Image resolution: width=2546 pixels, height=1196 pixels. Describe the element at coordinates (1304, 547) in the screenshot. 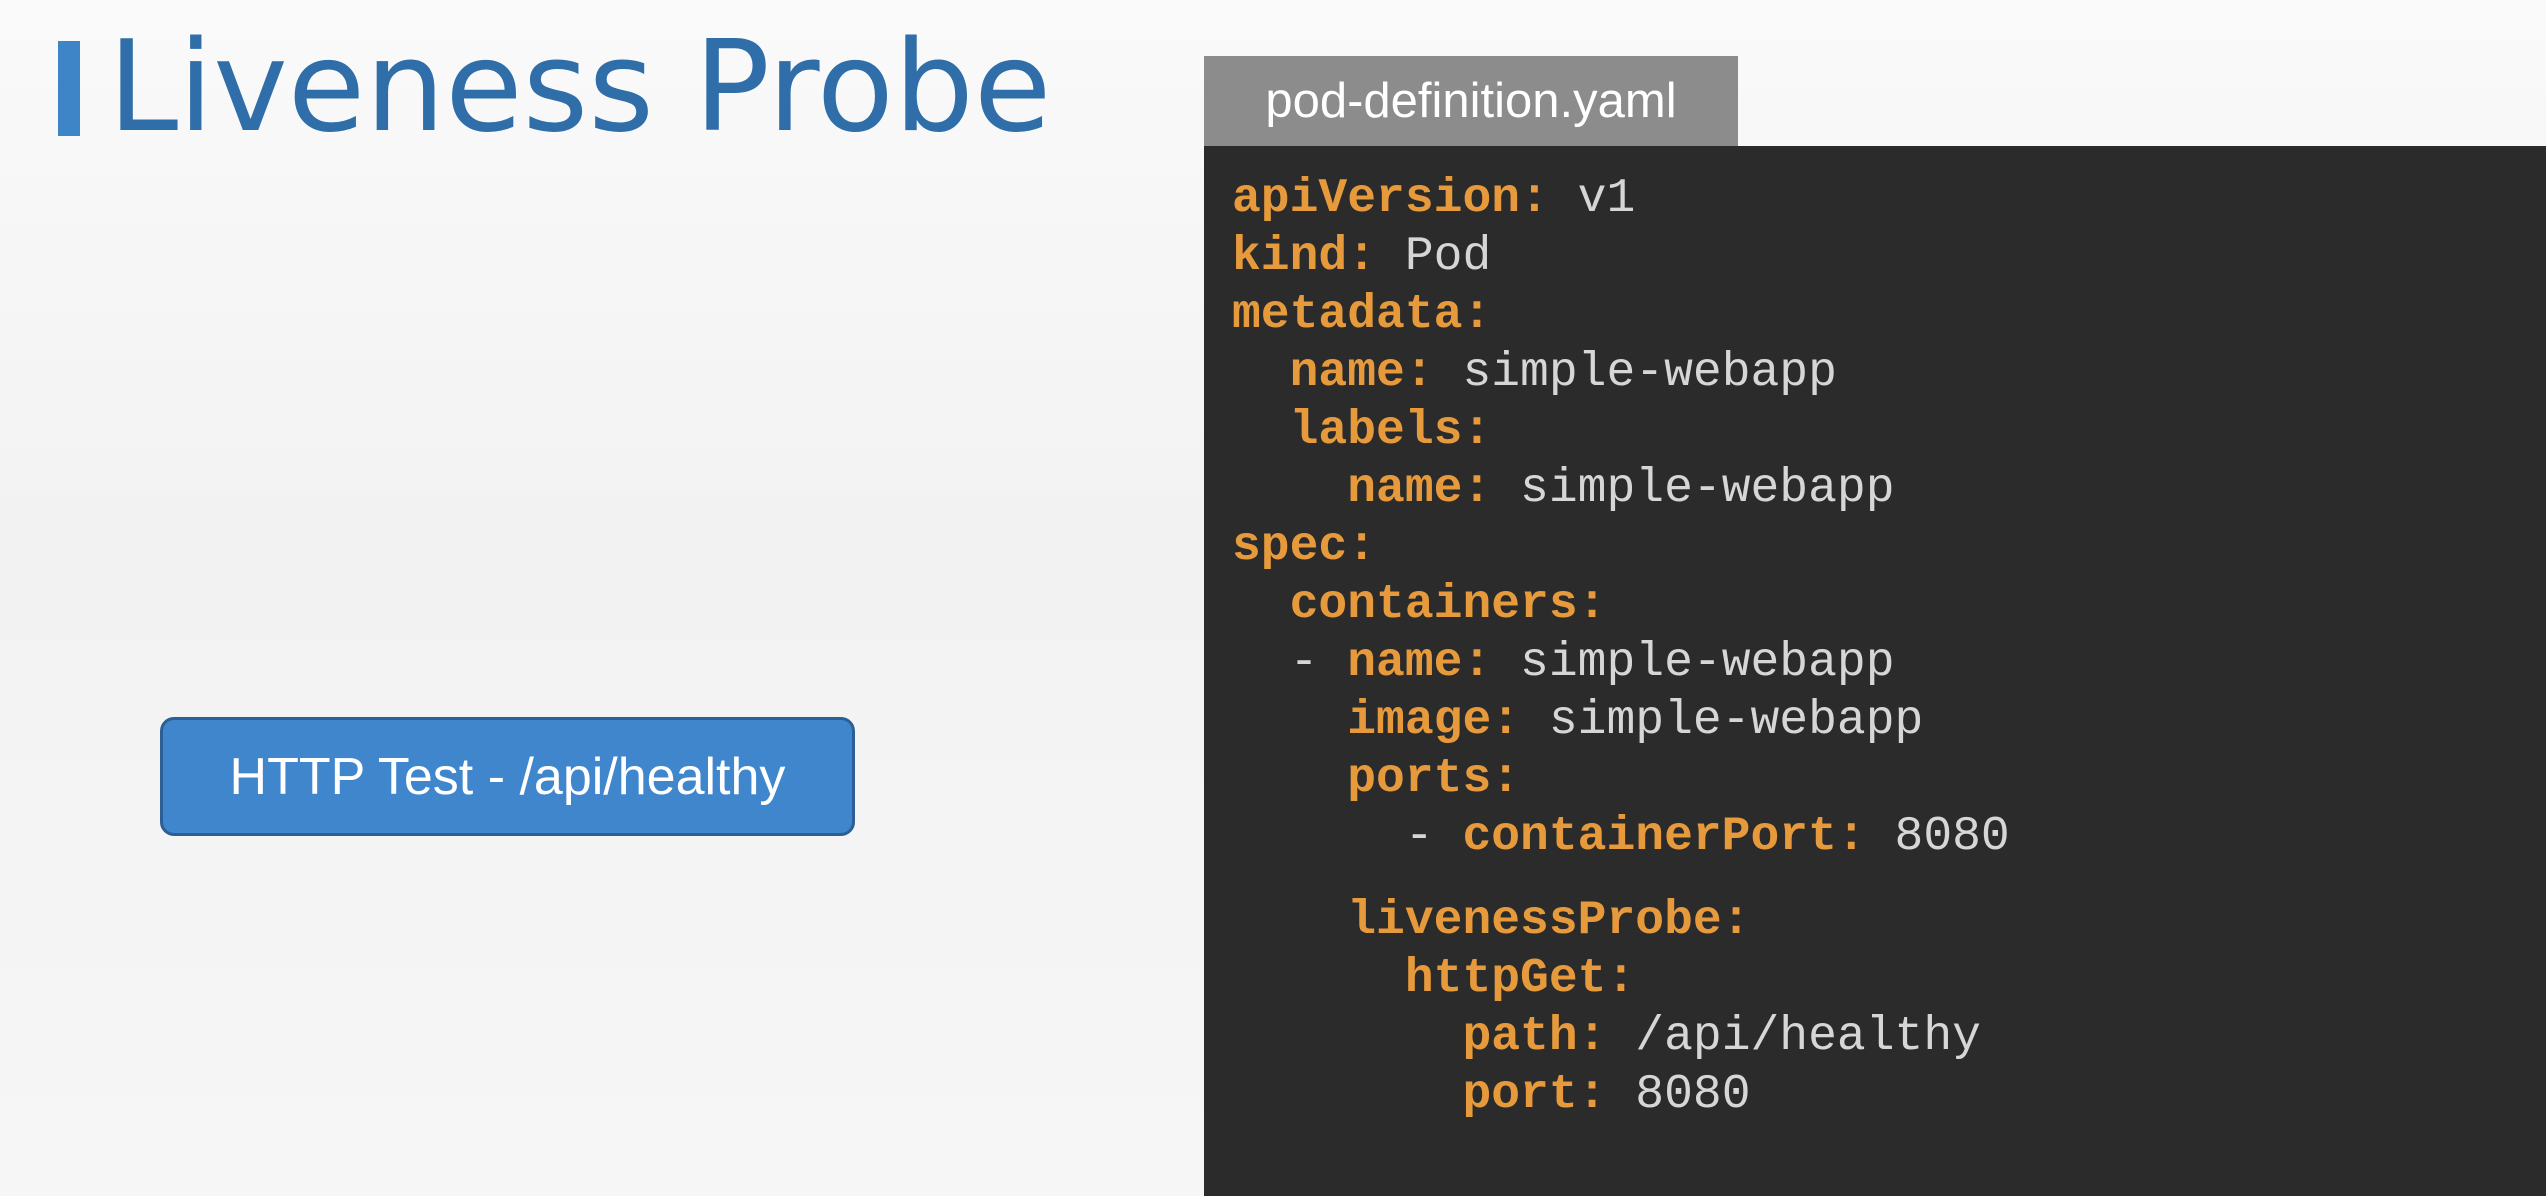

I see `code-key: spec:` at that location.